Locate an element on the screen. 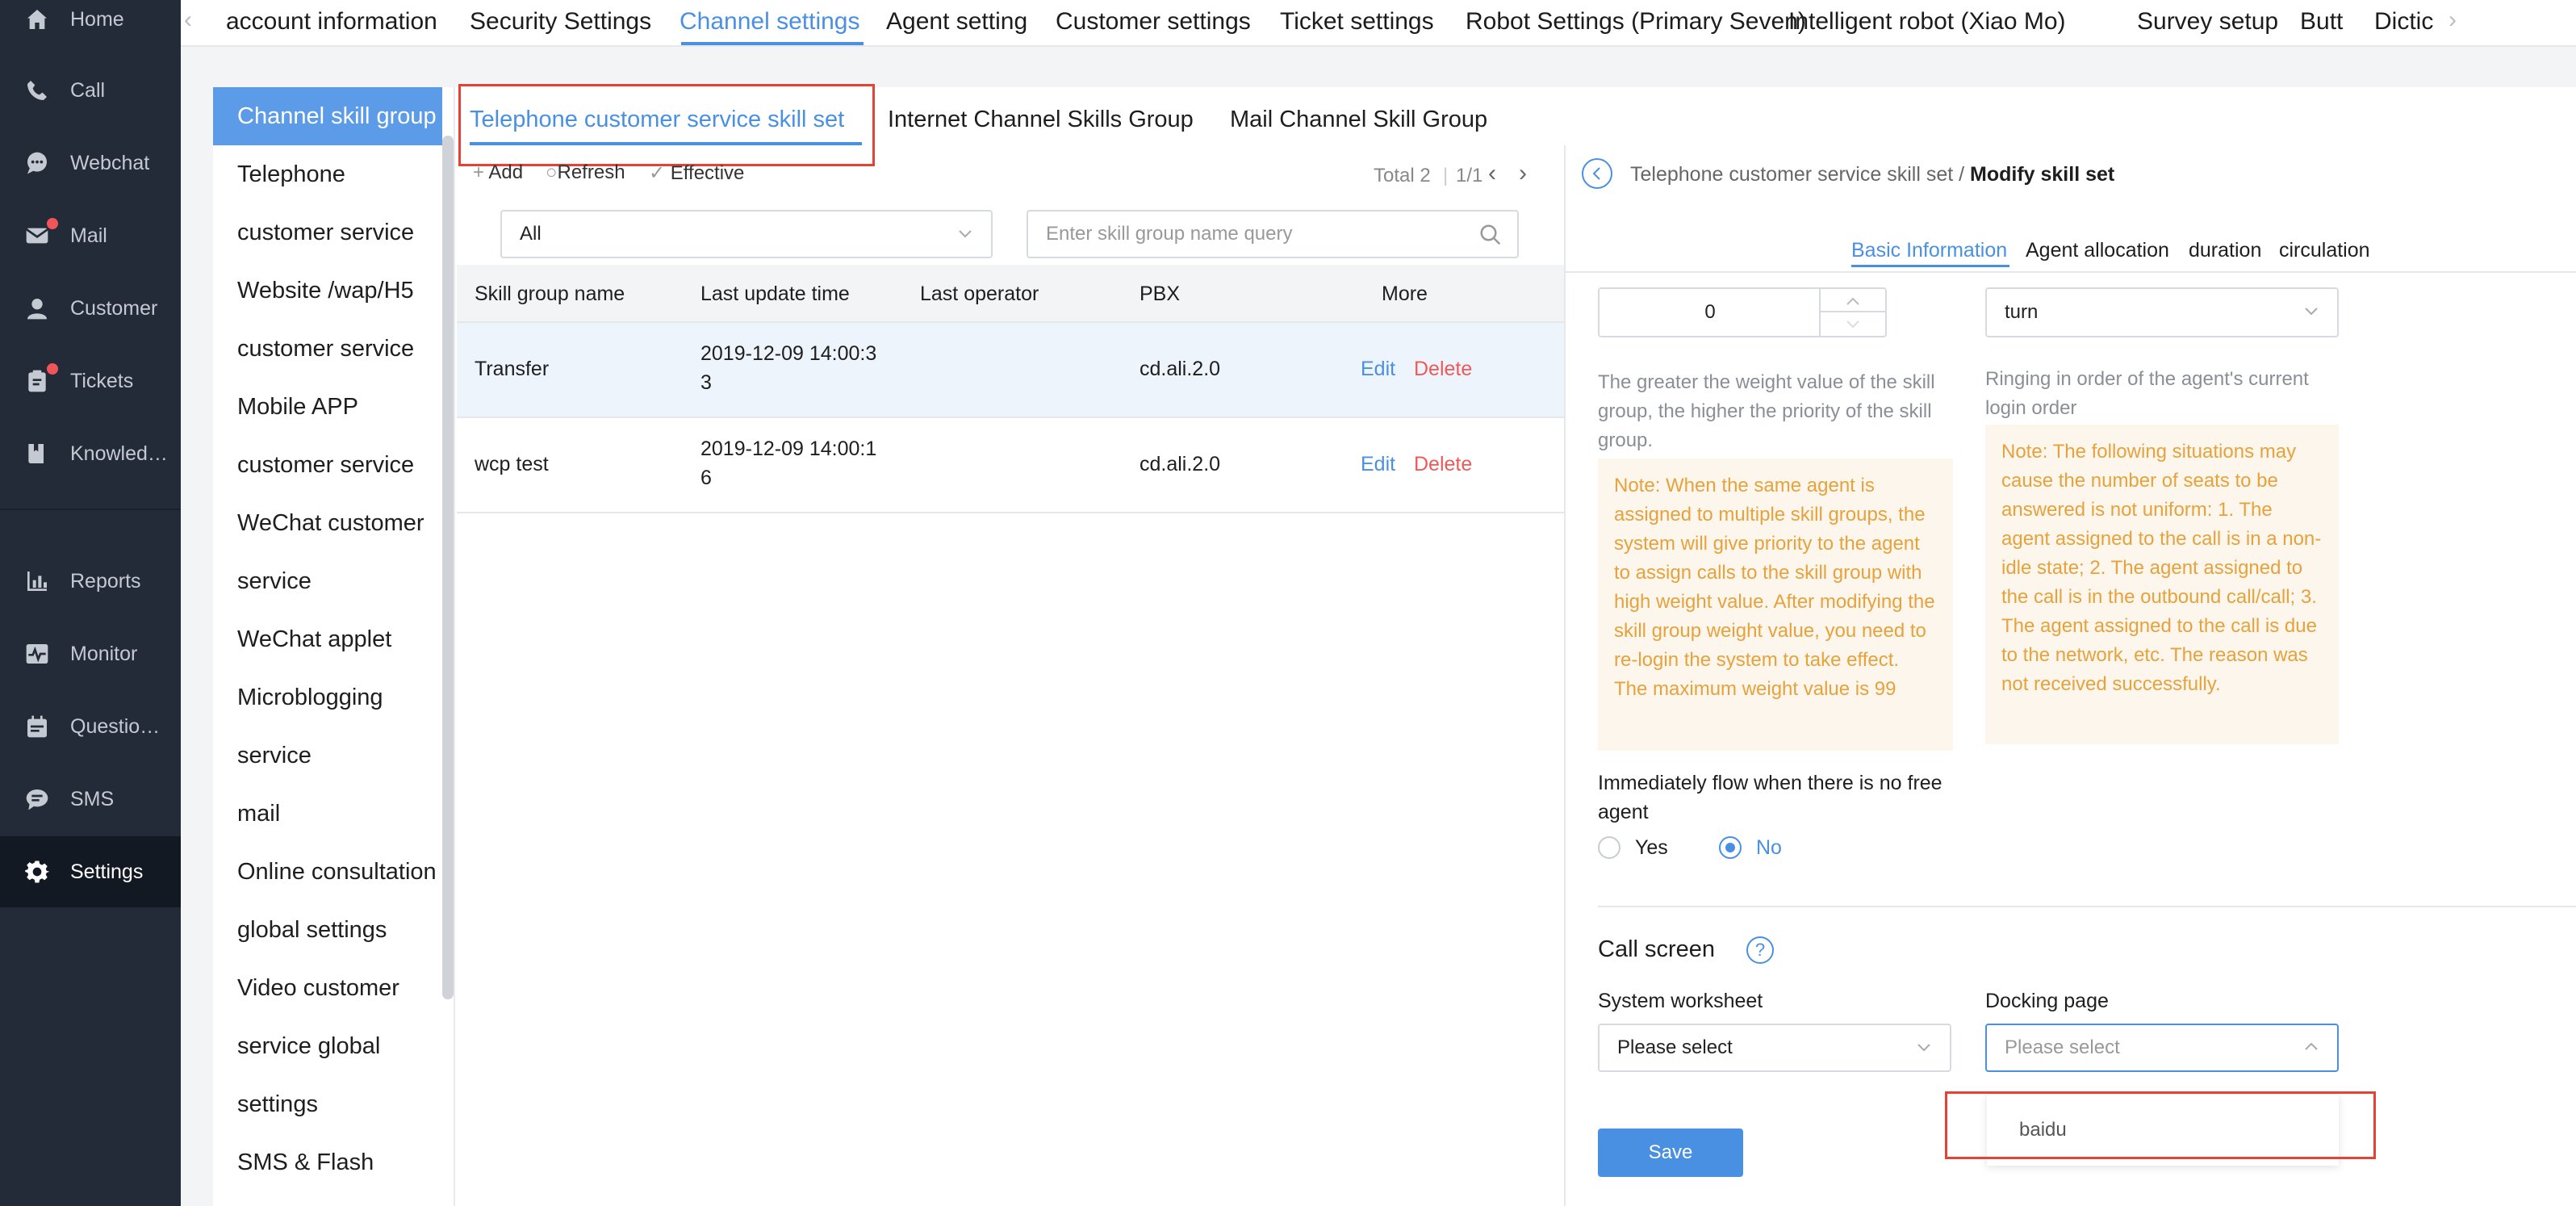 The width and height of the screenshot is (2576, 1206). back-button is located at coordinates (1597, 173).